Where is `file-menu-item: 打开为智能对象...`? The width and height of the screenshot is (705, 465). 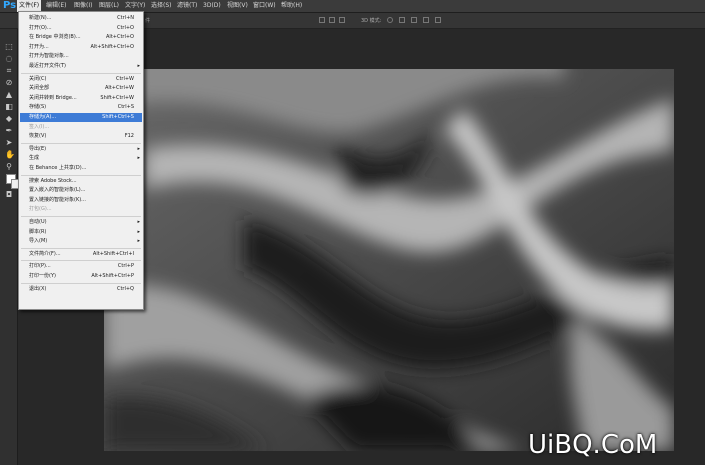
file-menu-item: 打开为智能对象... is located at coordinates (81, 56).